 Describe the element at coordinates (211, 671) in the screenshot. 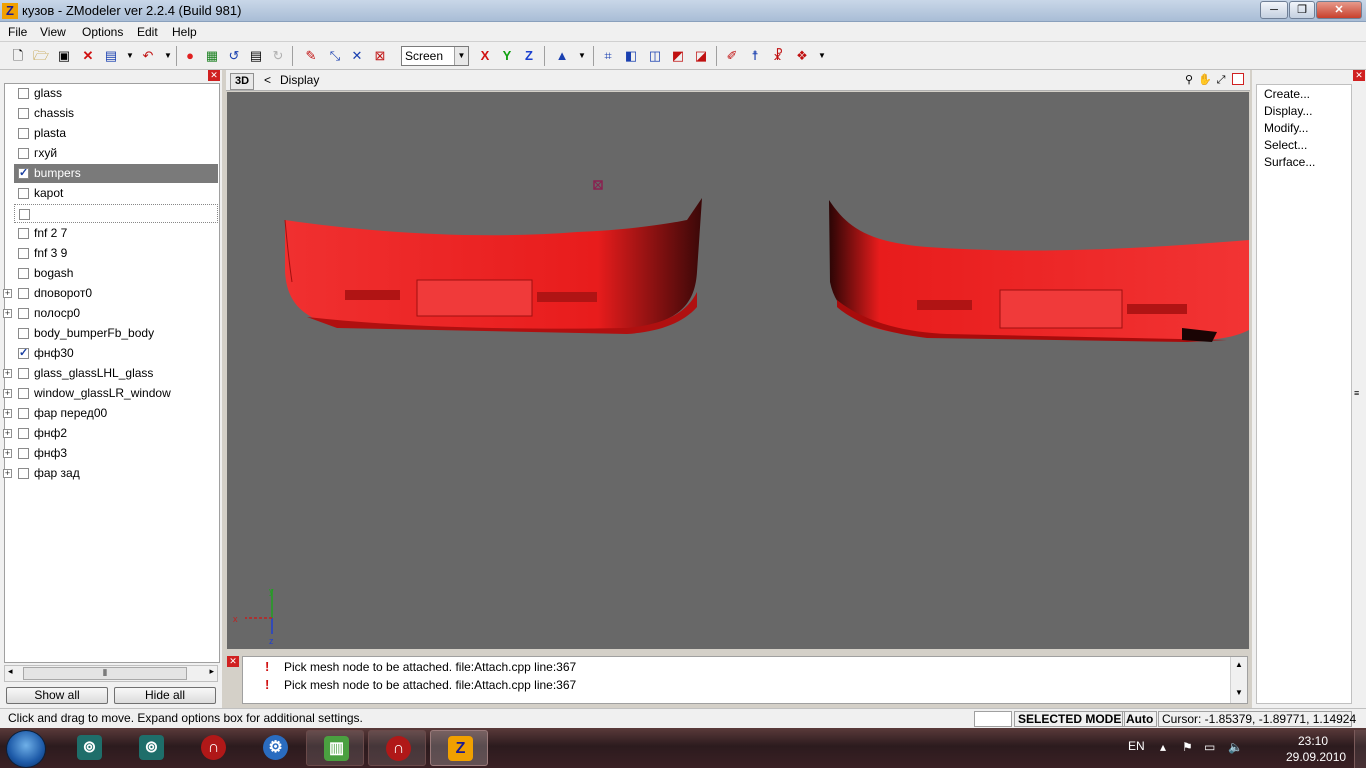

I see `scroll-right-icon: ▸` at that location.